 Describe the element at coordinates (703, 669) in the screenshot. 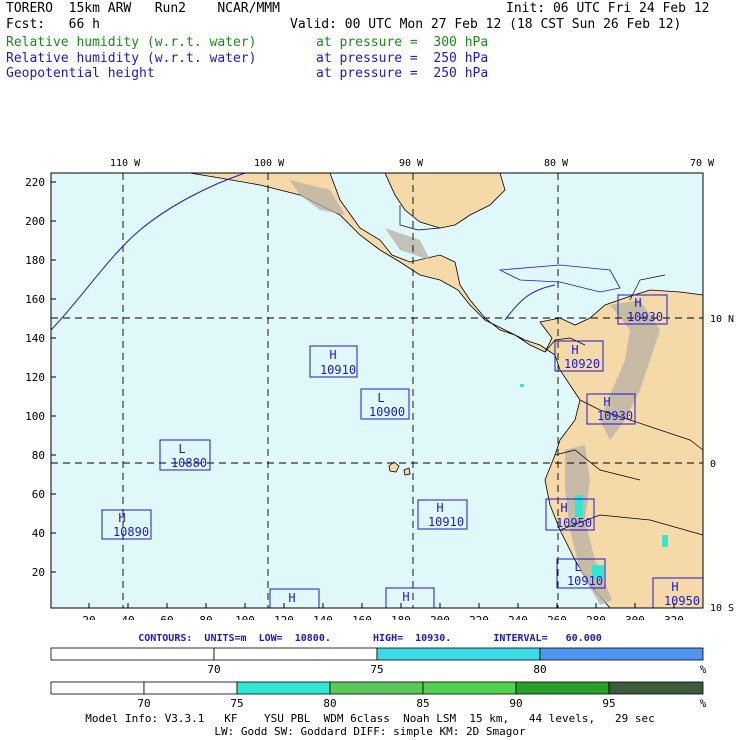

I see `colorbar1-unit: %` at that location.